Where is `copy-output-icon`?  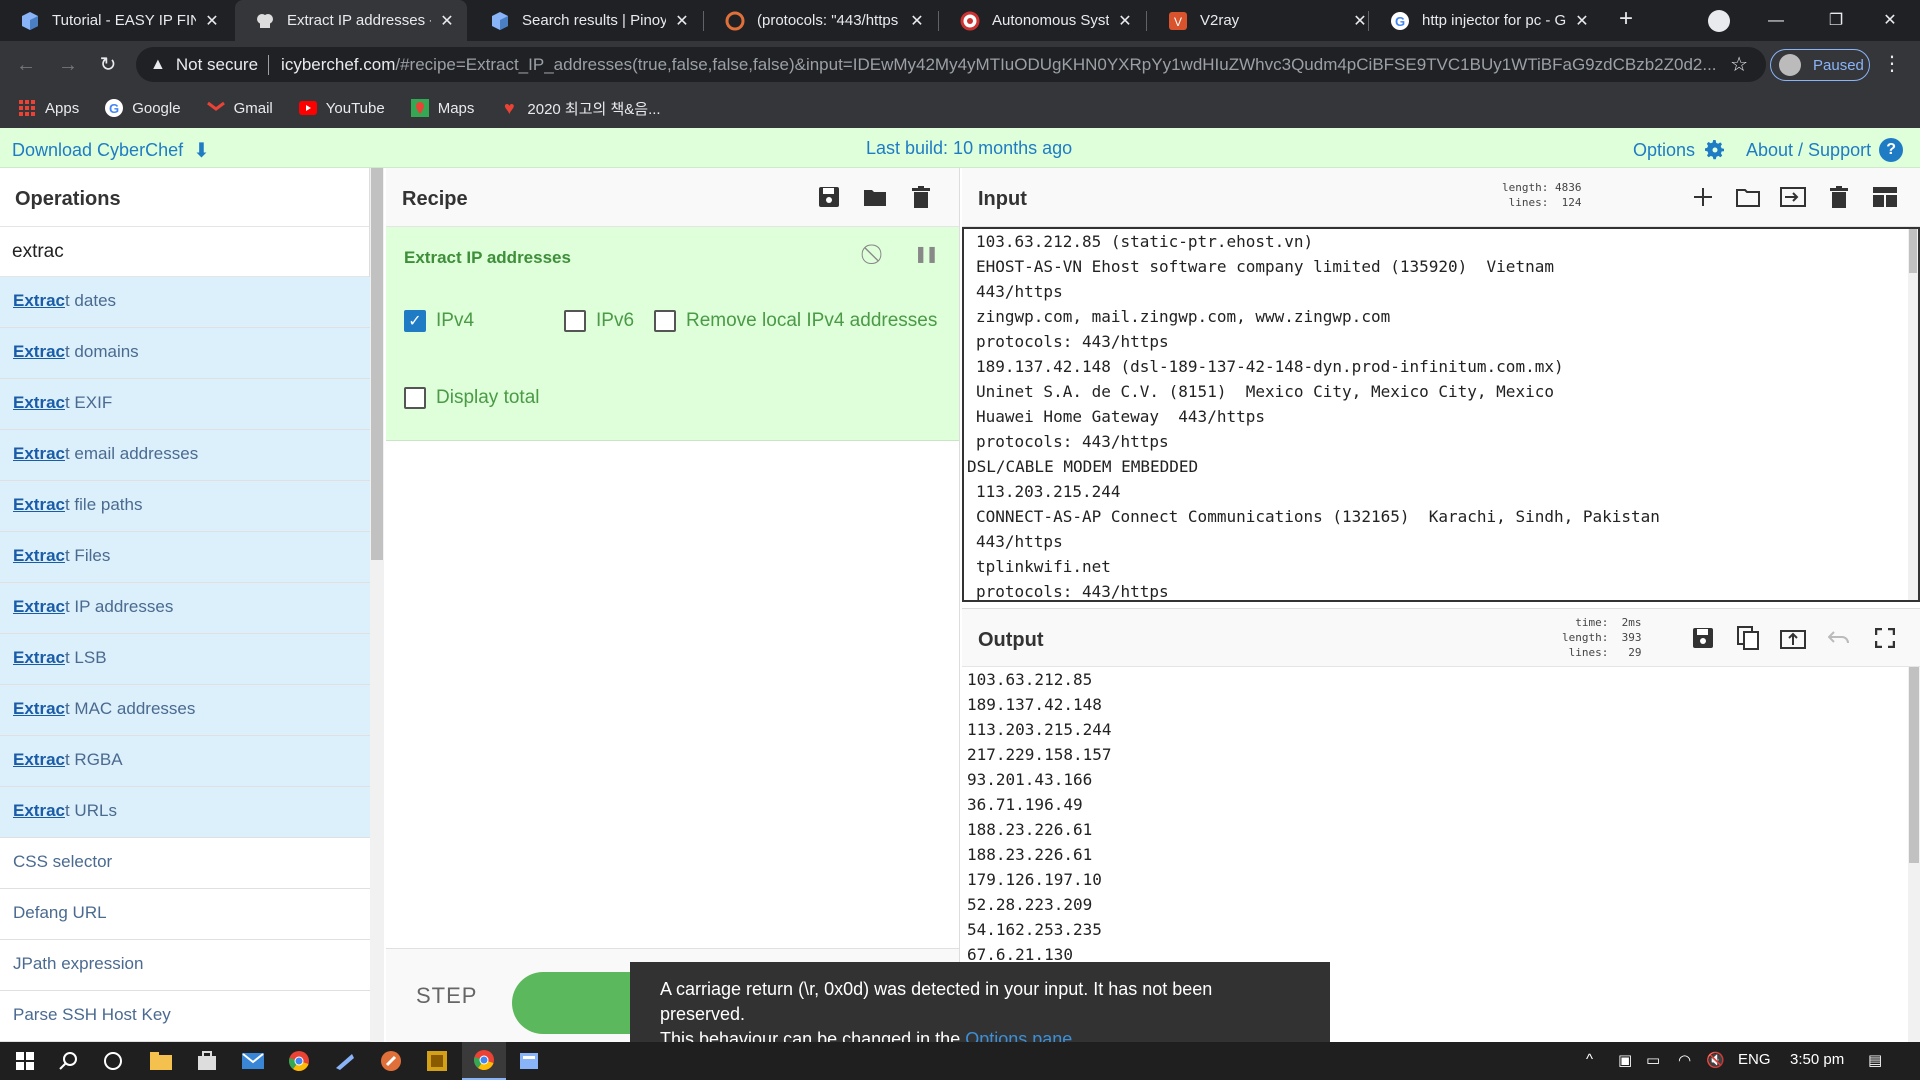 copy-output-icon is located at coordinates (1748, 638).